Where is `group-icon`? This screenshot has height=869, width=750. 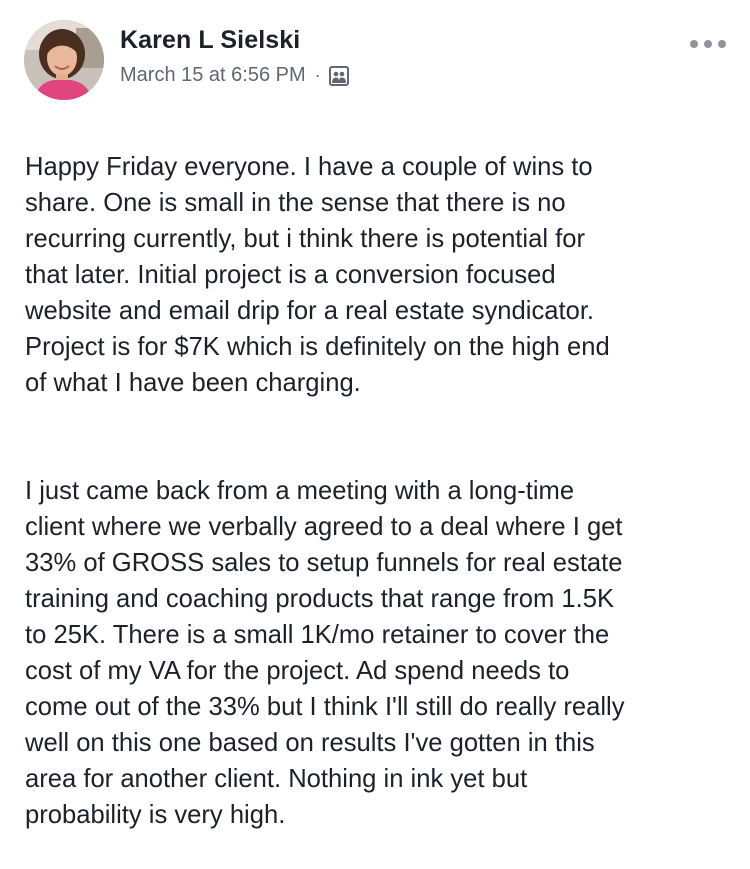 group-icon is located at coordinates (338, 75).